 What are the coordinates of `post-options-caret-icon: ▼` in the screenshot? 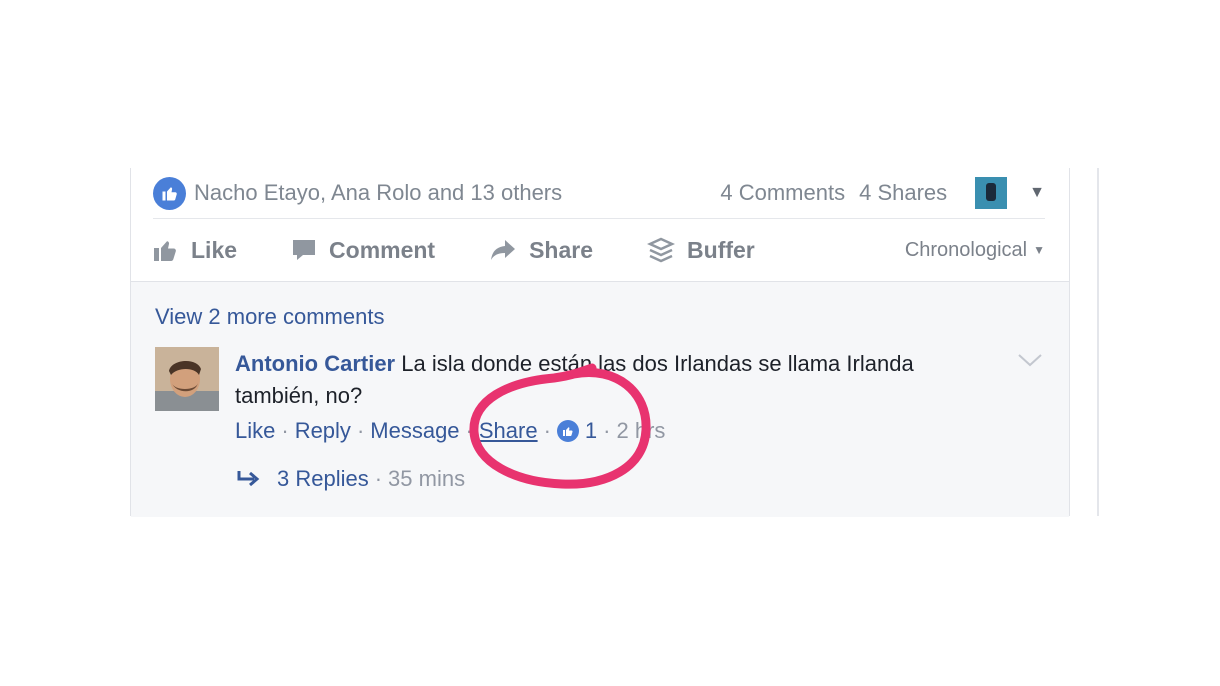 It's located at (1037, 193).